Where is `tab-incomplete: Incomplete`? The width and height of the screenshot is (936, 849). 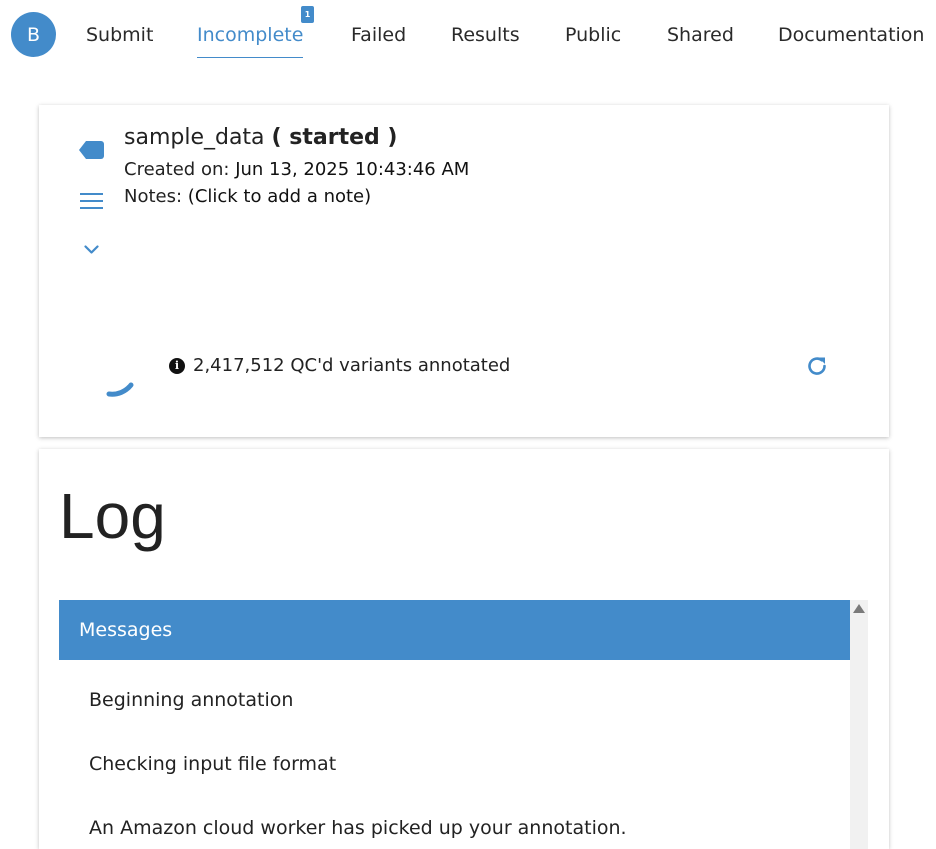 tab-incomplete: Incomplete is located at coordinates (250, 40).